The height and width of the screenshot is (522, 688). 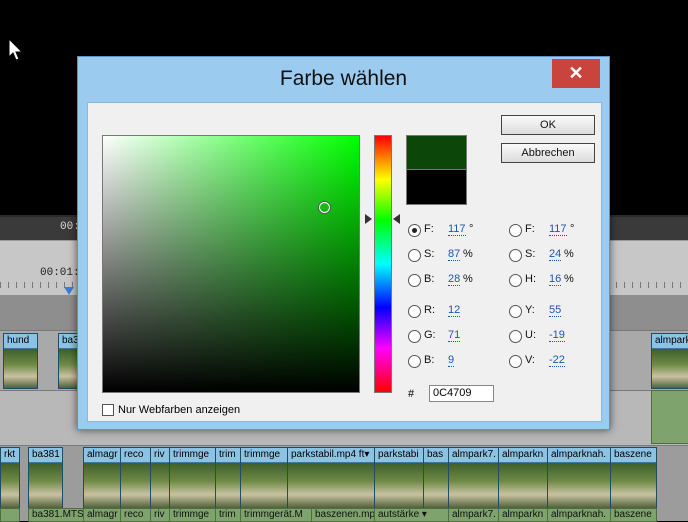 I want to click on color-selector-circle, so click(x=324, y=207).